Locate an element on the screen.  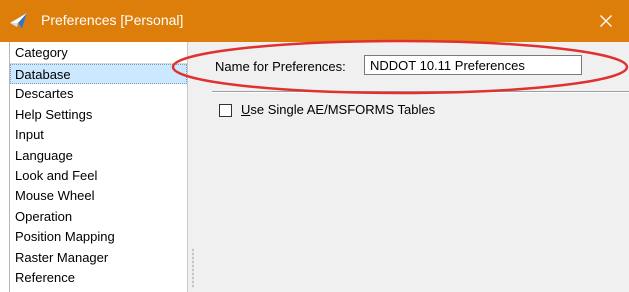
splitter-grip-icon is located at coordinates (193, 268).